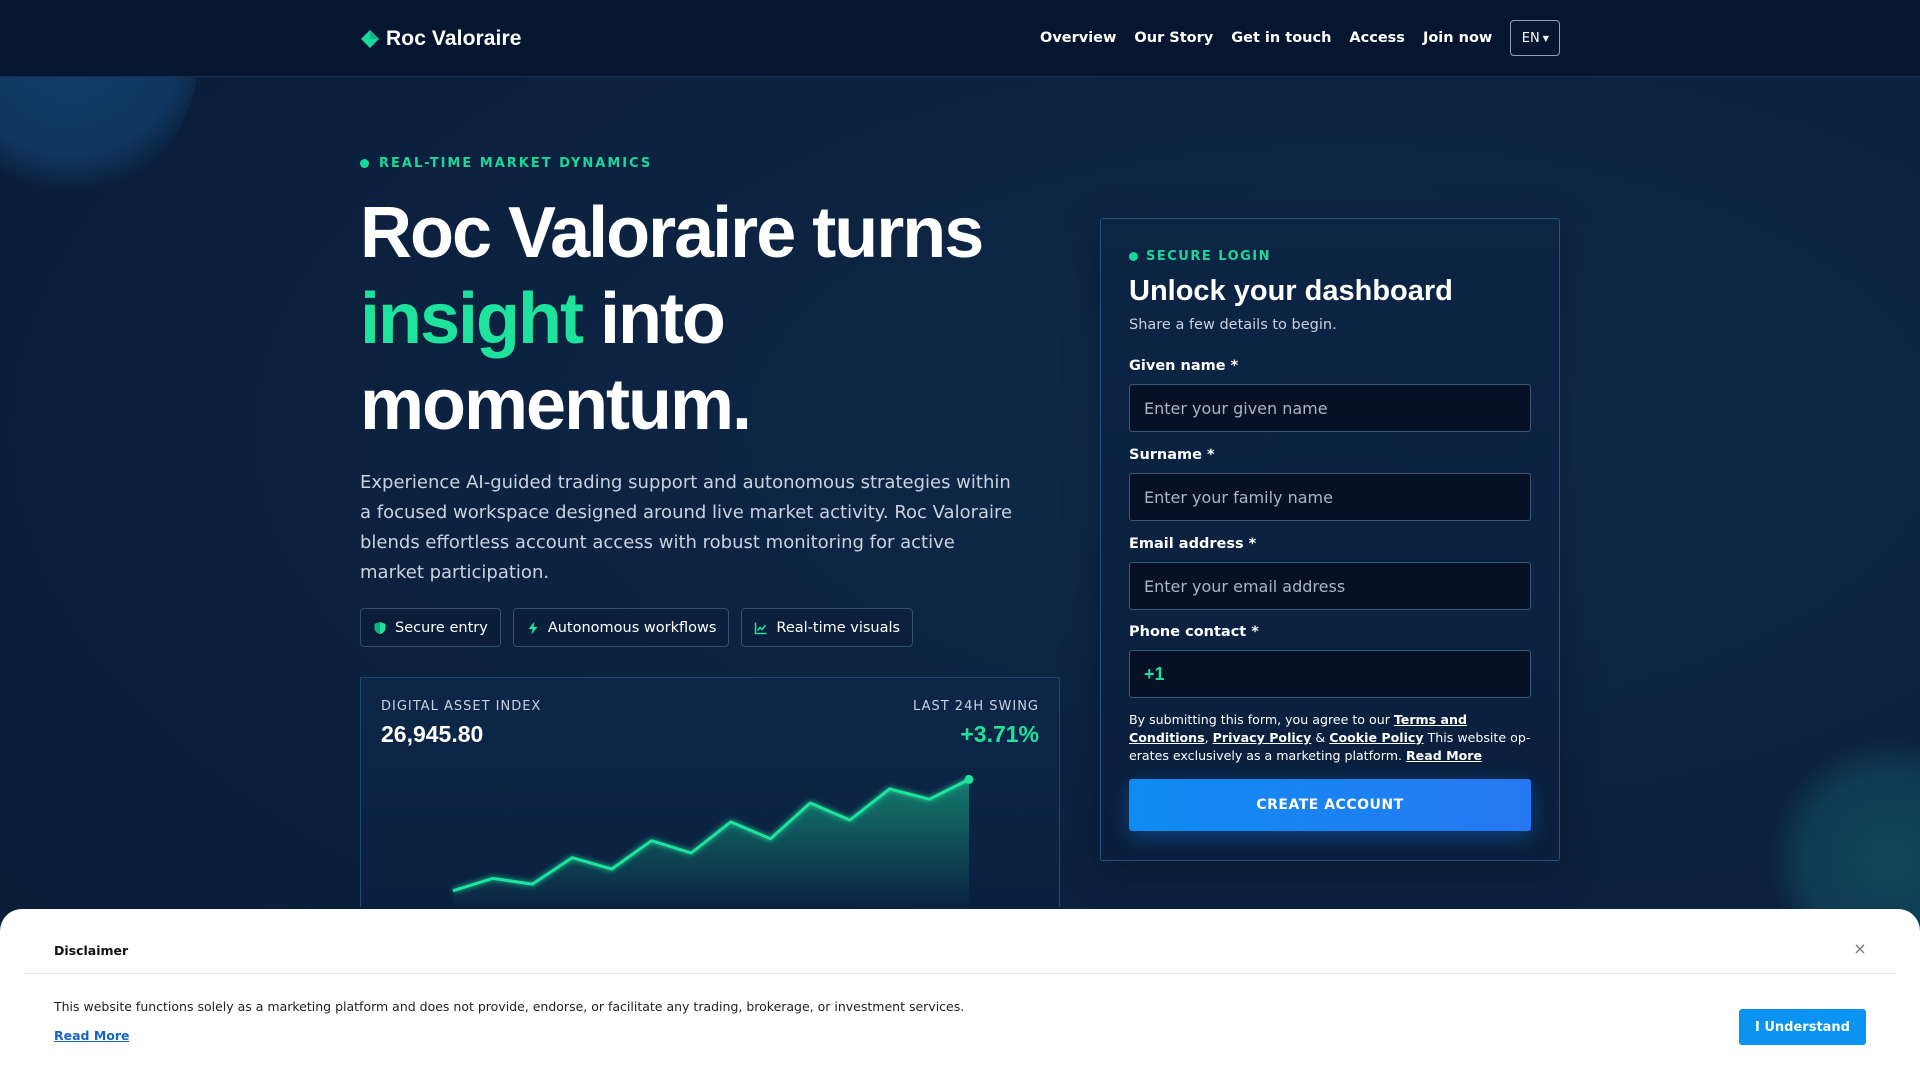  I want to click on create-account-button: CREATE ACCOUNT, so click(1330, 805).